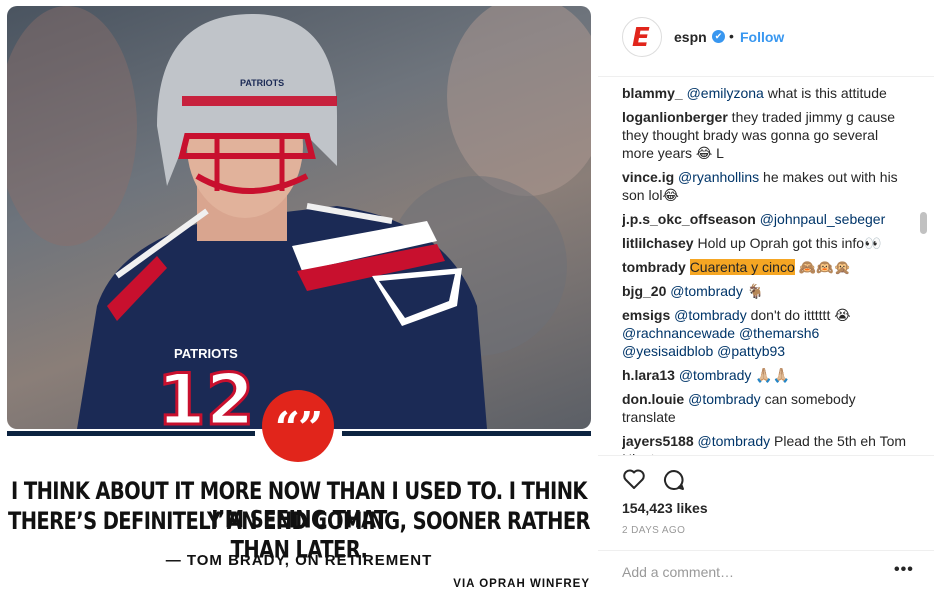 The image size is (934, 599). I want to click on comment-username: tombrady, so click(654, 267).